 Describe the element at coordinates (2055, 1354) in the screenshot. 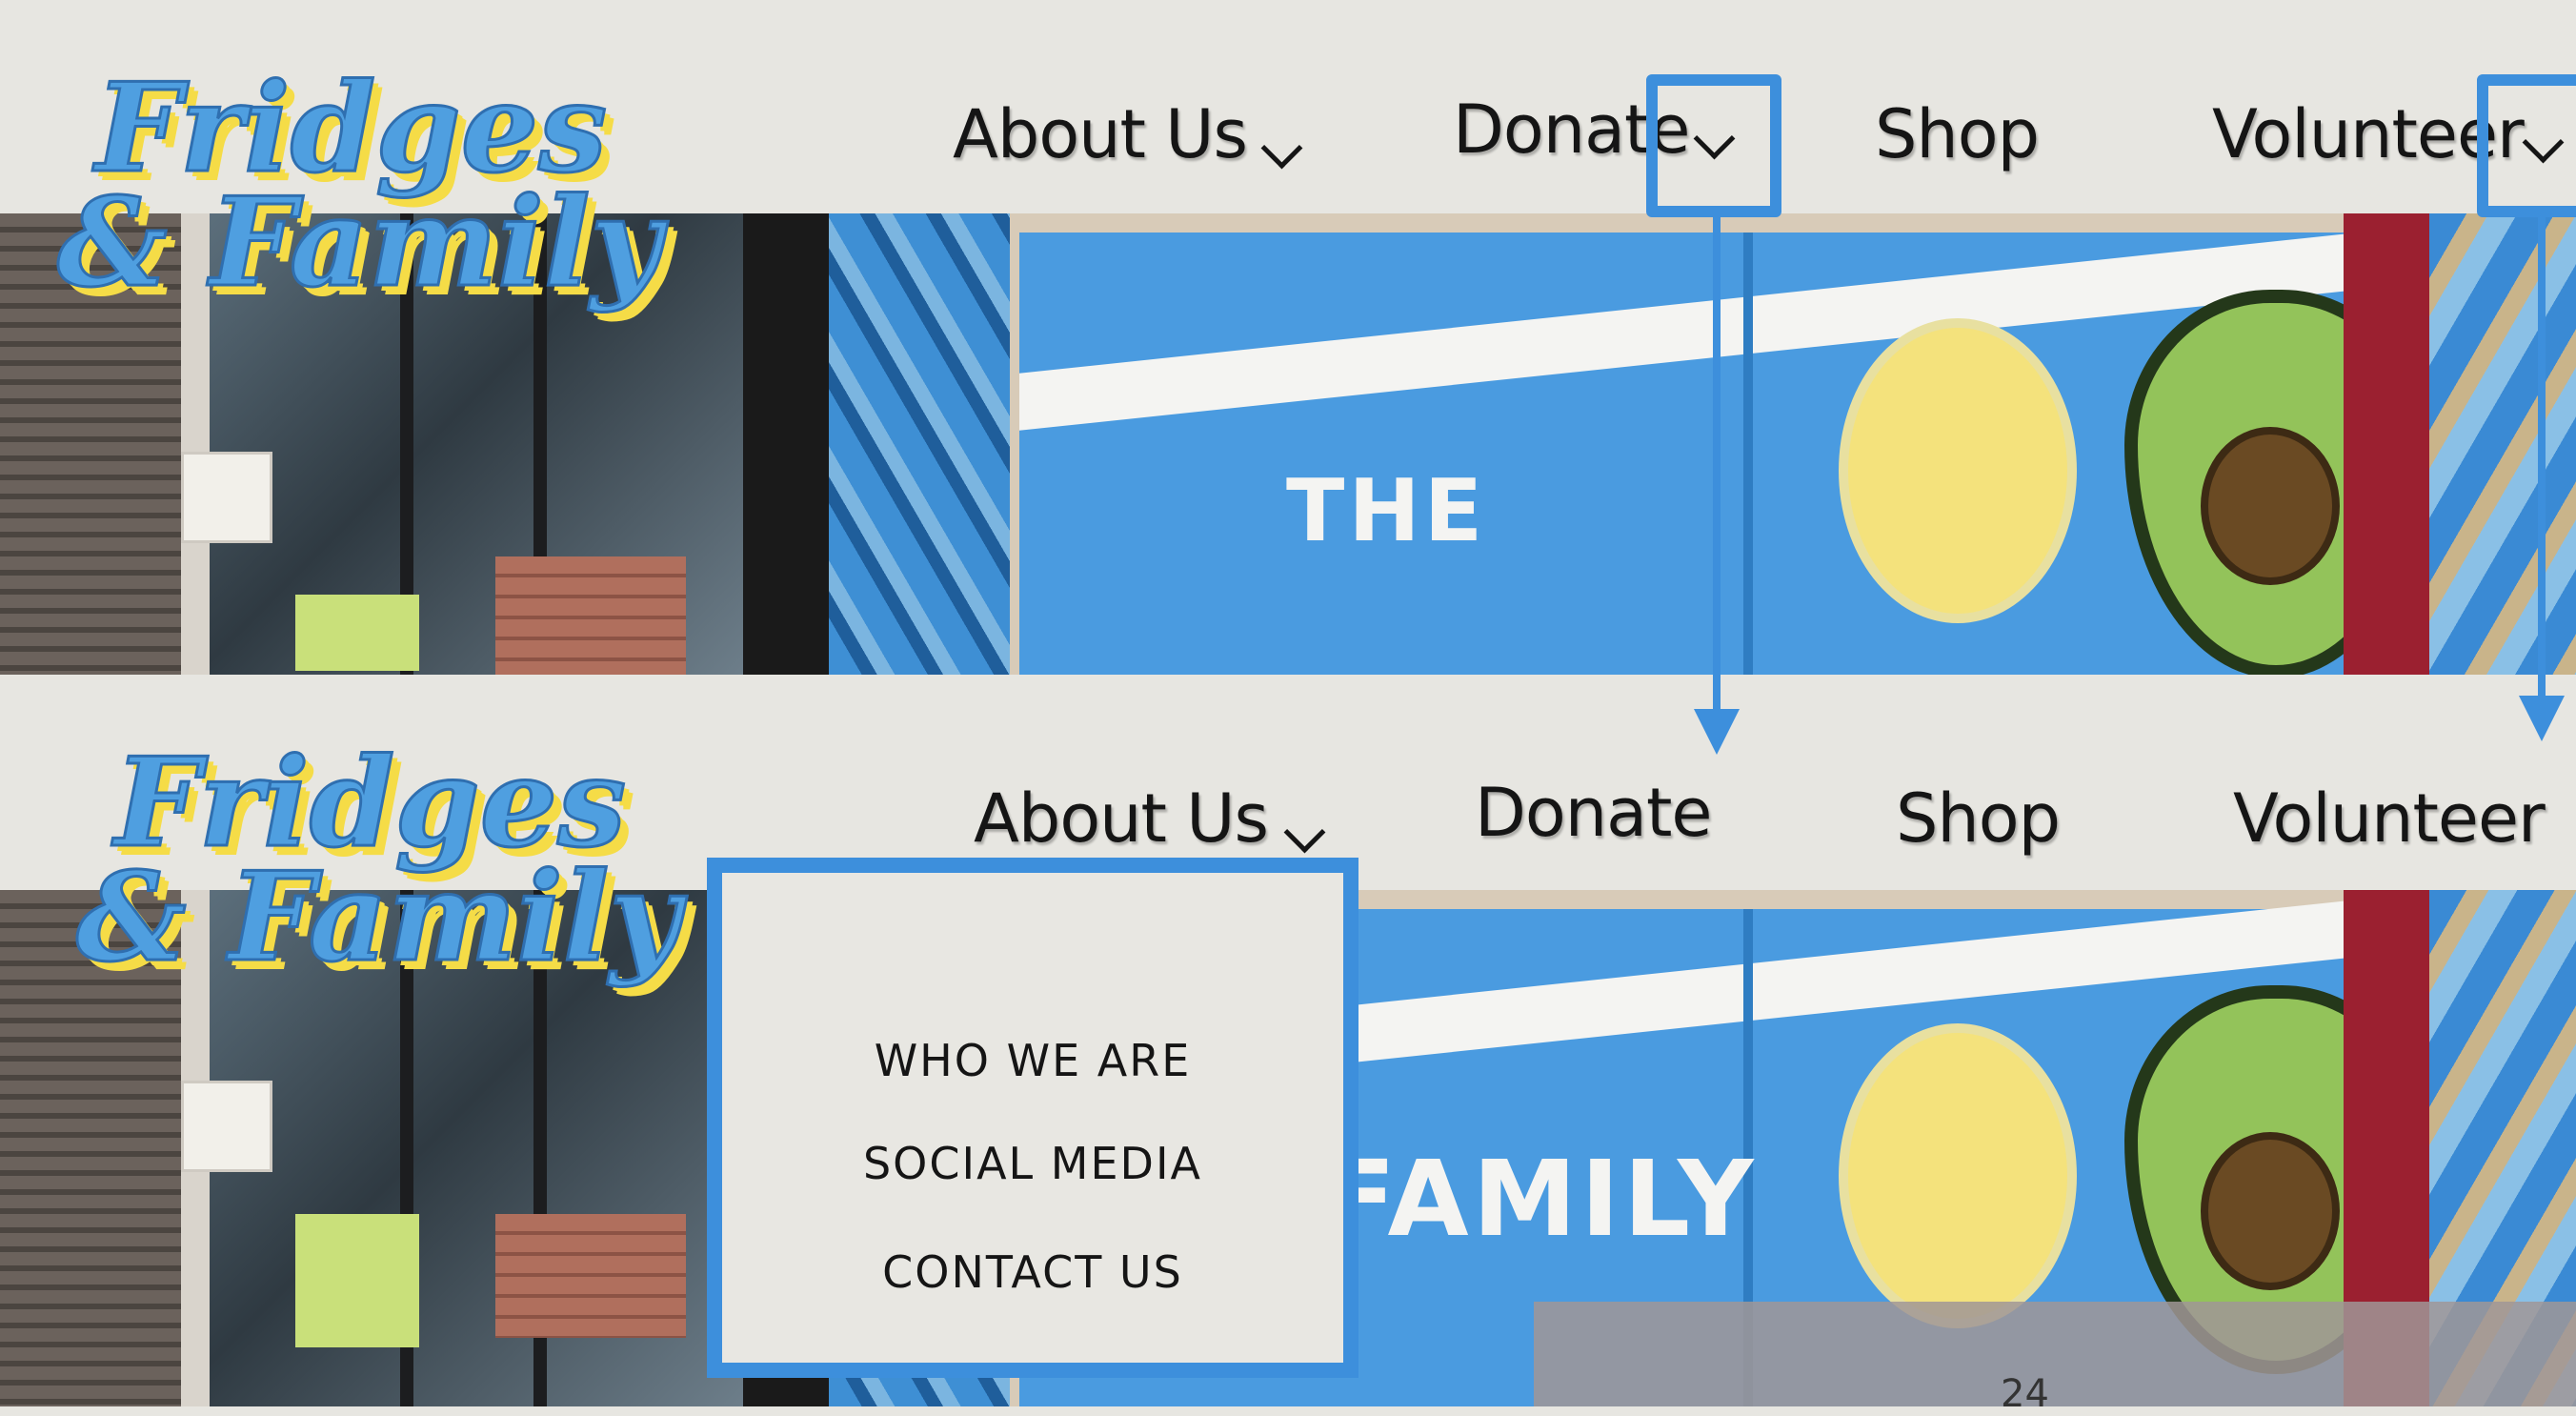

I see `hero-banner` at that location.